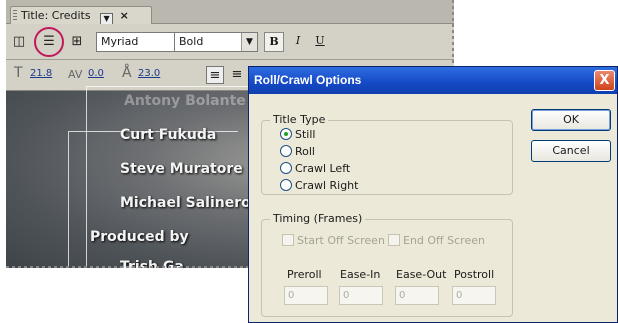  Describe the element at coordinates (318, 218) in the screenshot. I see `group-label: Timing (Frames)` at that location.